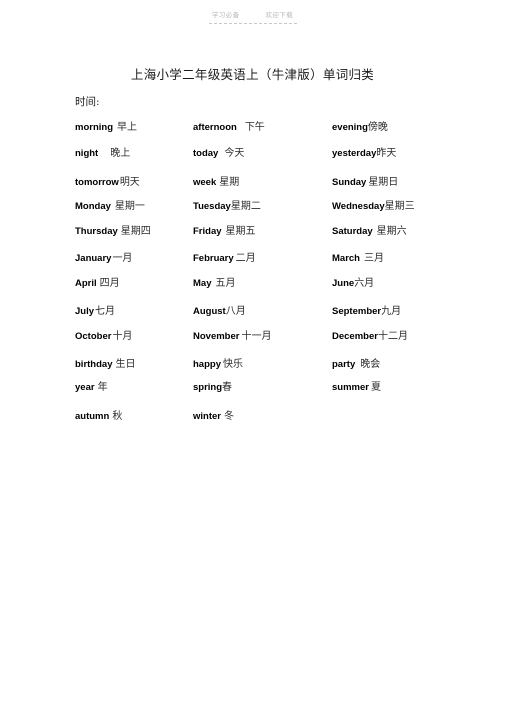 This screenshot has height=714, width=505. I want to click on vocabulary-entry: tomorrow明天, so click(107, 182).